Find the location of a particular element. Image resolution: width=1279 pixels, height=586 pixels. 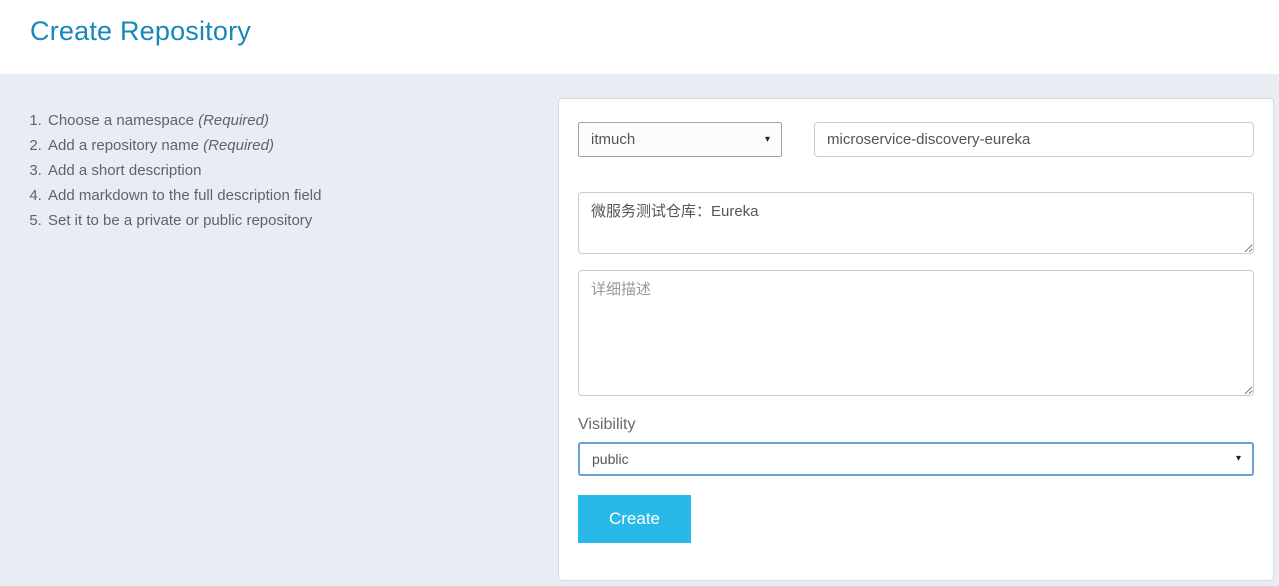

create-button: Create is located at coordinates (634, 519).